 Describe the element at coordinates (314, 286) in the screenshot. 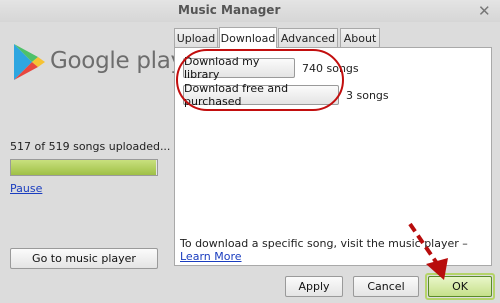

I see `apply-button: Apply` at that location.